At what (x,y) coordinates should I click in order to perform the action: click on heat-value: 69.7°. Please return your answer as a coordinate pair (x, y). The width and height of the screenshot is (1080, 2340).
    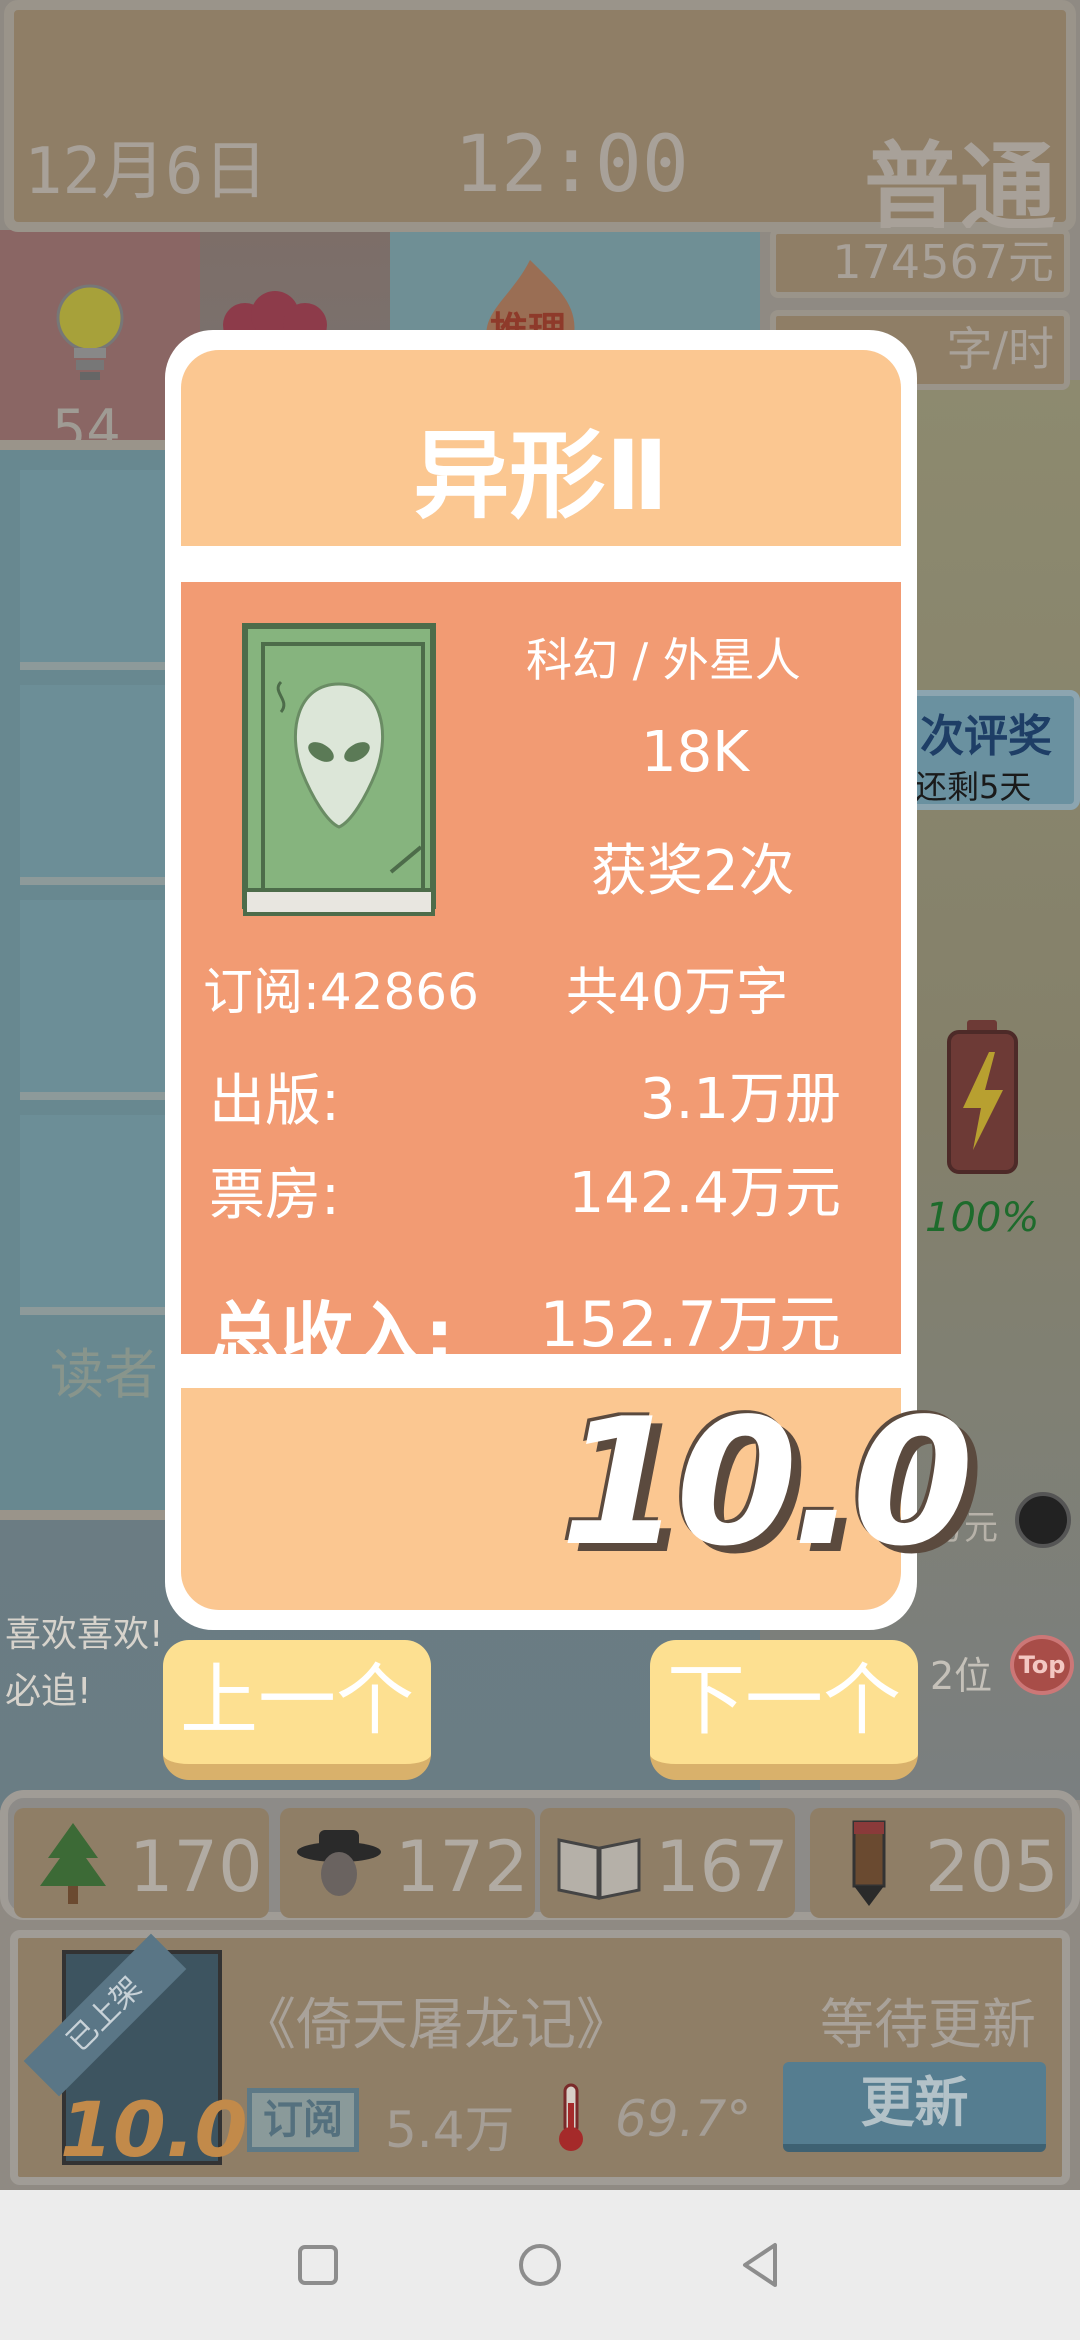
    Looking at the image, I should click on (683, 2119).